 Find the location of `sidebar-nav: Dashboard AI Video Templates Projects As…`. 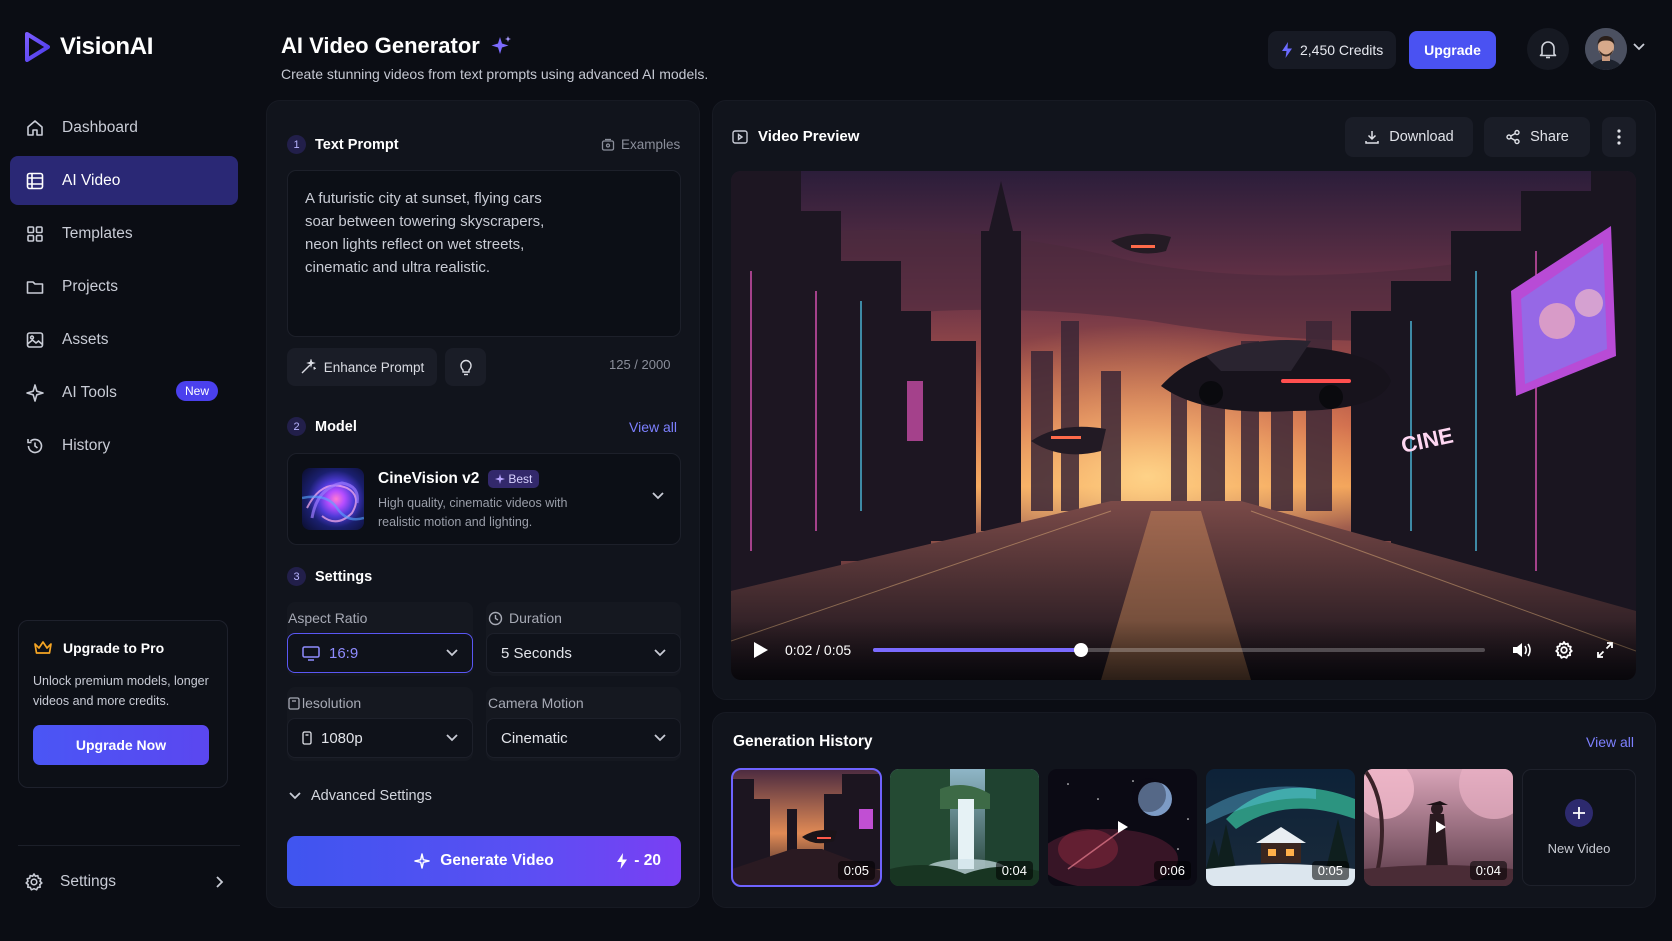

sidebar-nav: Dashboard AI Video Templates Projects As… is located at coordinates (124, 288).